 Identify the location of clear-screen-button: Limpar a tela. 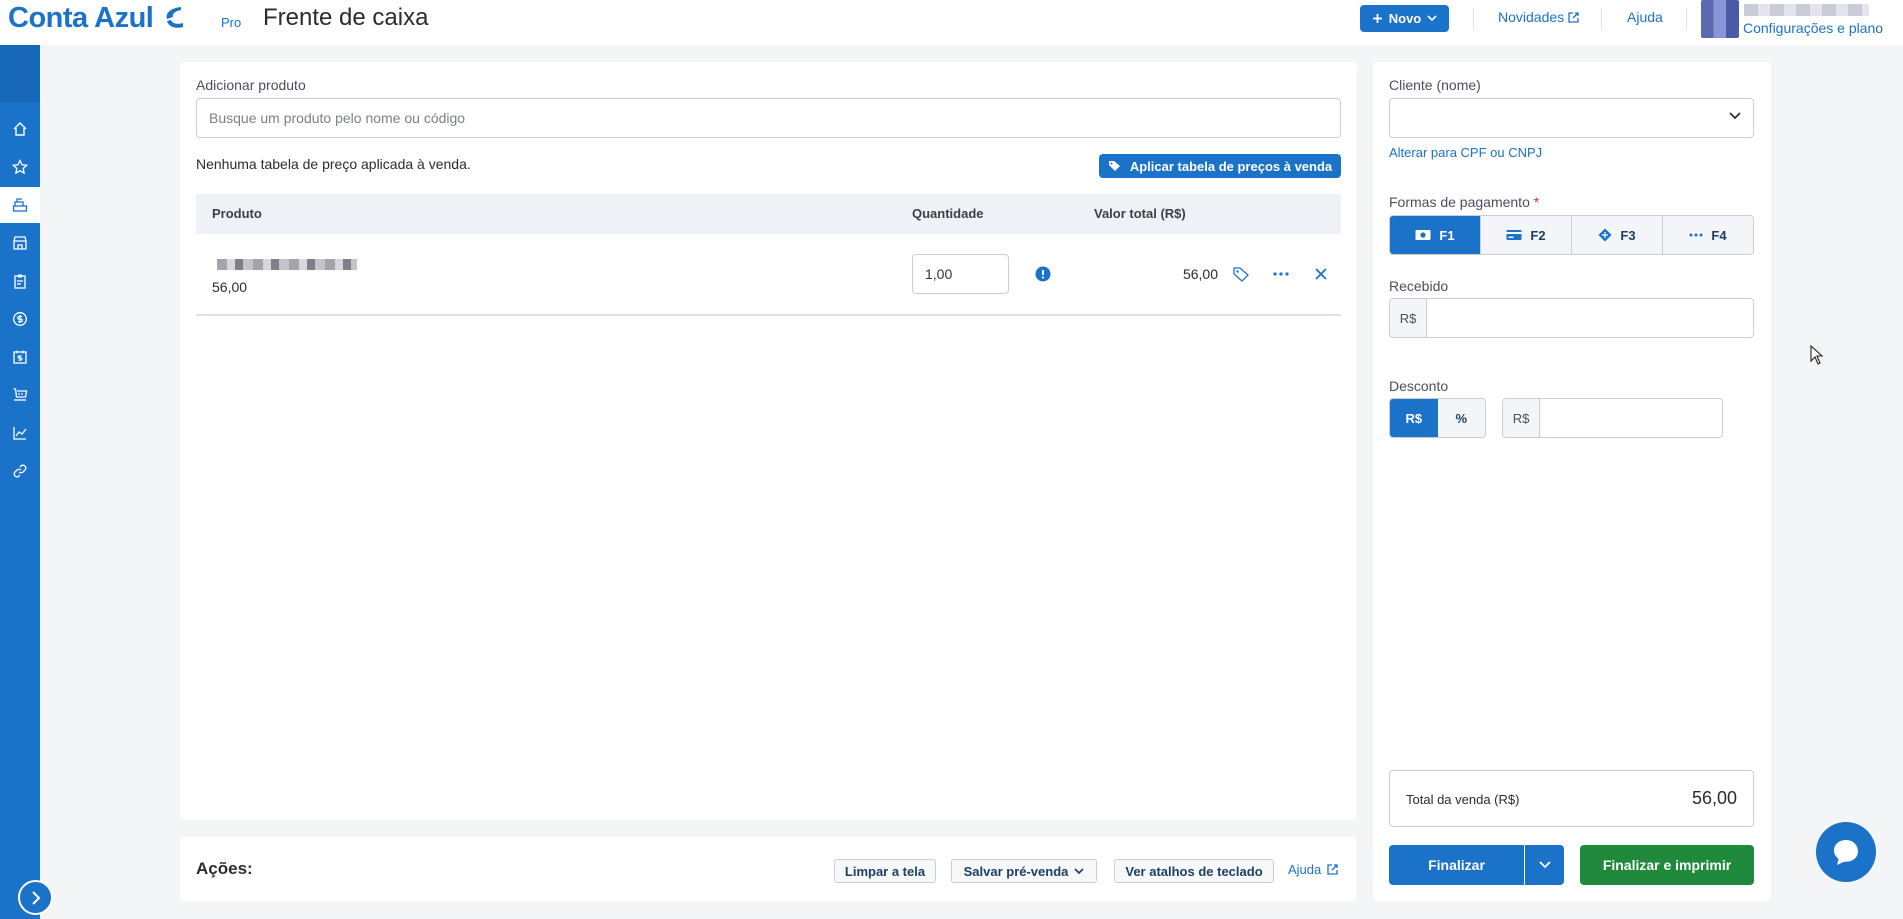
(885, 871).